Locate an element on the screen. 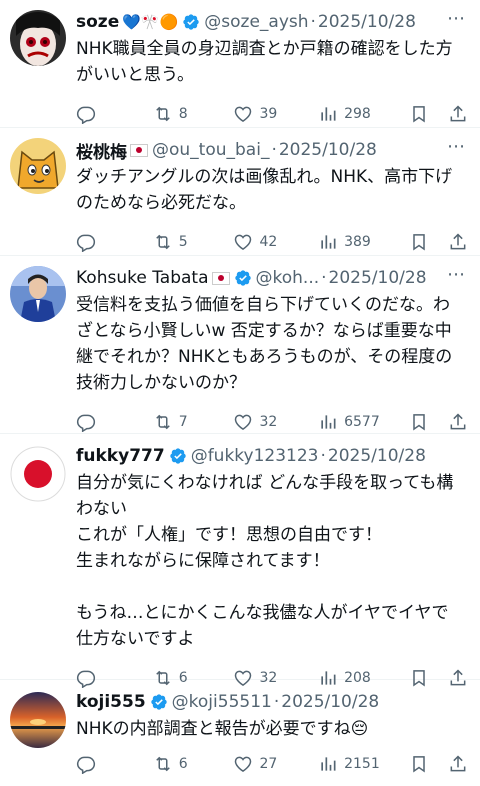 Image resolution: width=480 pixels, height=786 pixels. retweet-button: 6 is located at coordinates (193, 764).